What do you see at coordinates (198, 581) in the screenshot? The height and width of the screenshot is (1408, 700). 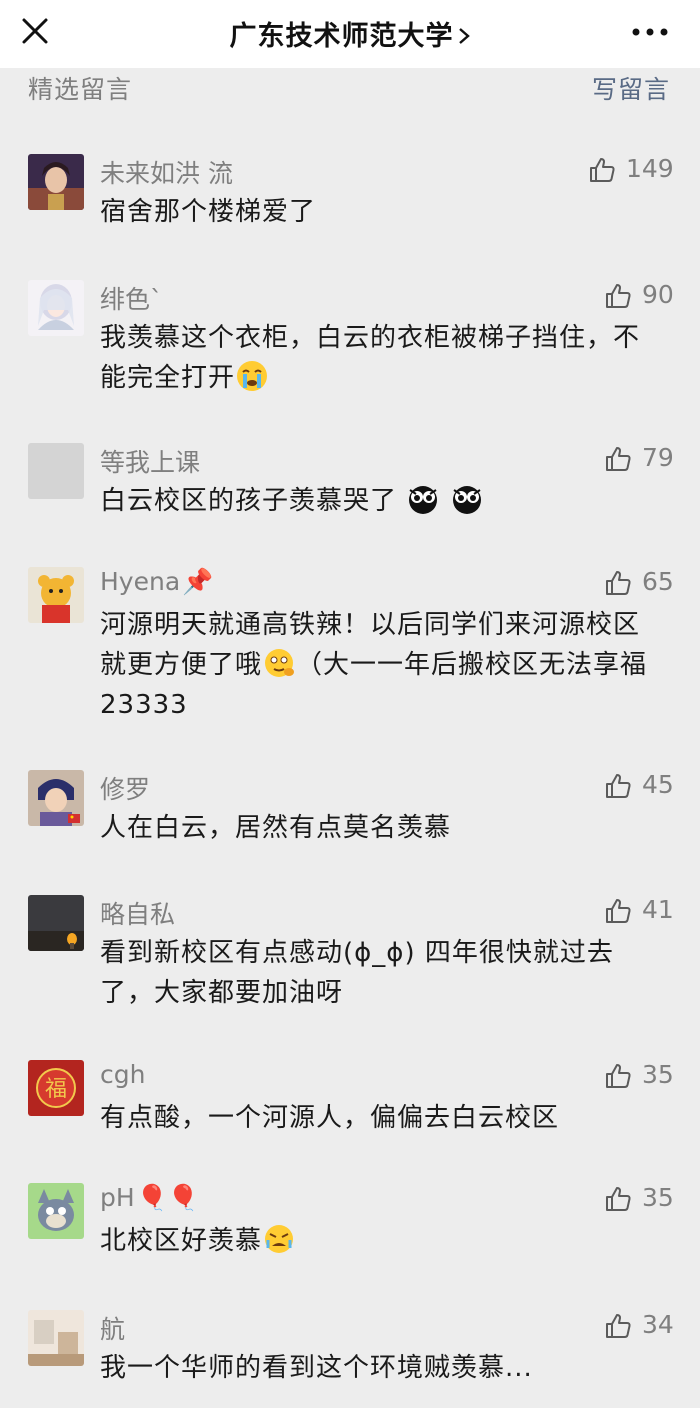 I see `pushpin-emoji-icon: 📌` at bounding box center [198, 581].